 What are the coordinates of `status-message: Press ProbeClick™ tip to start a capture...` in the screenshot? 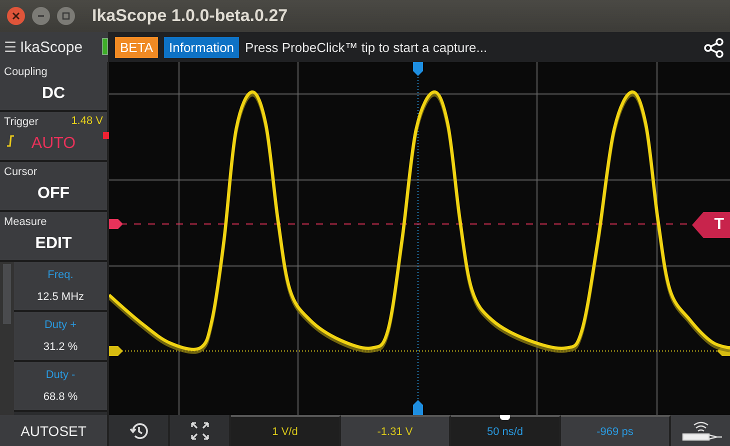 It's located at (366, 47).